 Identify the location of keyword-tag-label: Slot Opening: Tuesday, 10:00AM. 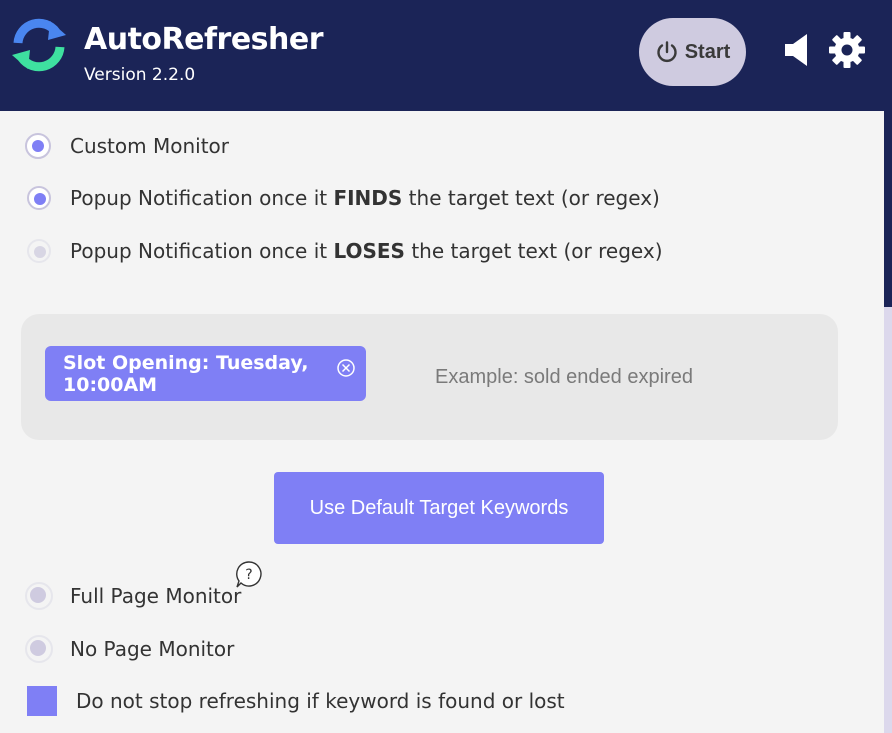
(186, 373).